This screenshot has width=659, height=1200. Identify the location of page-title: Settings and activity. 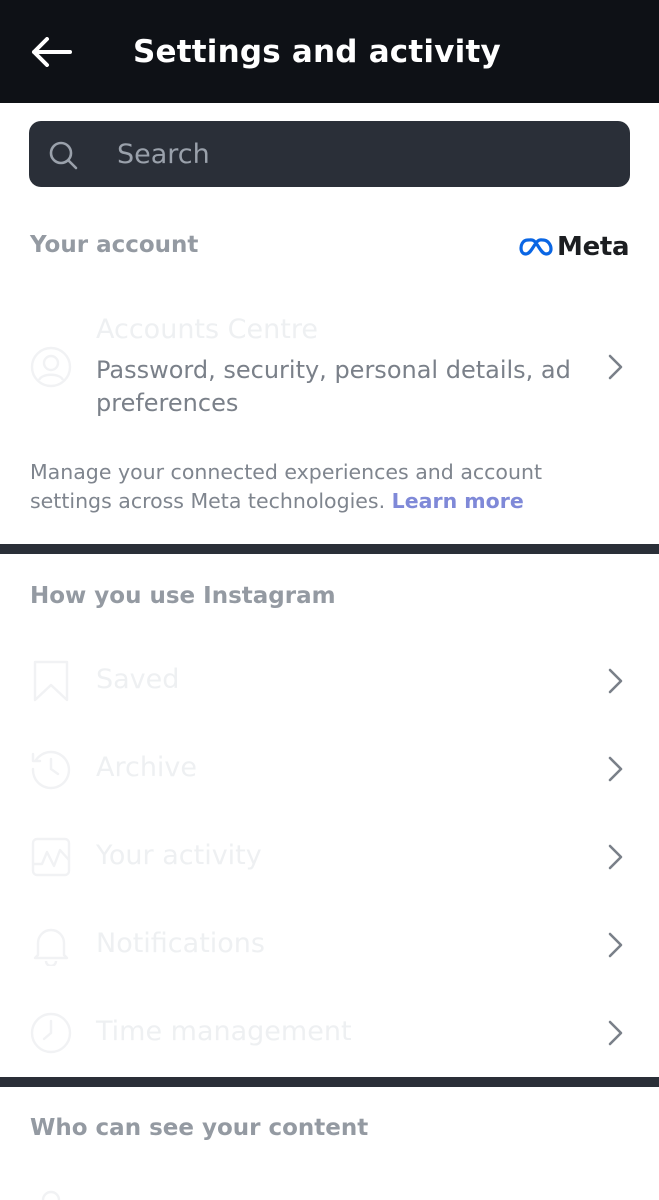
(317, 52).